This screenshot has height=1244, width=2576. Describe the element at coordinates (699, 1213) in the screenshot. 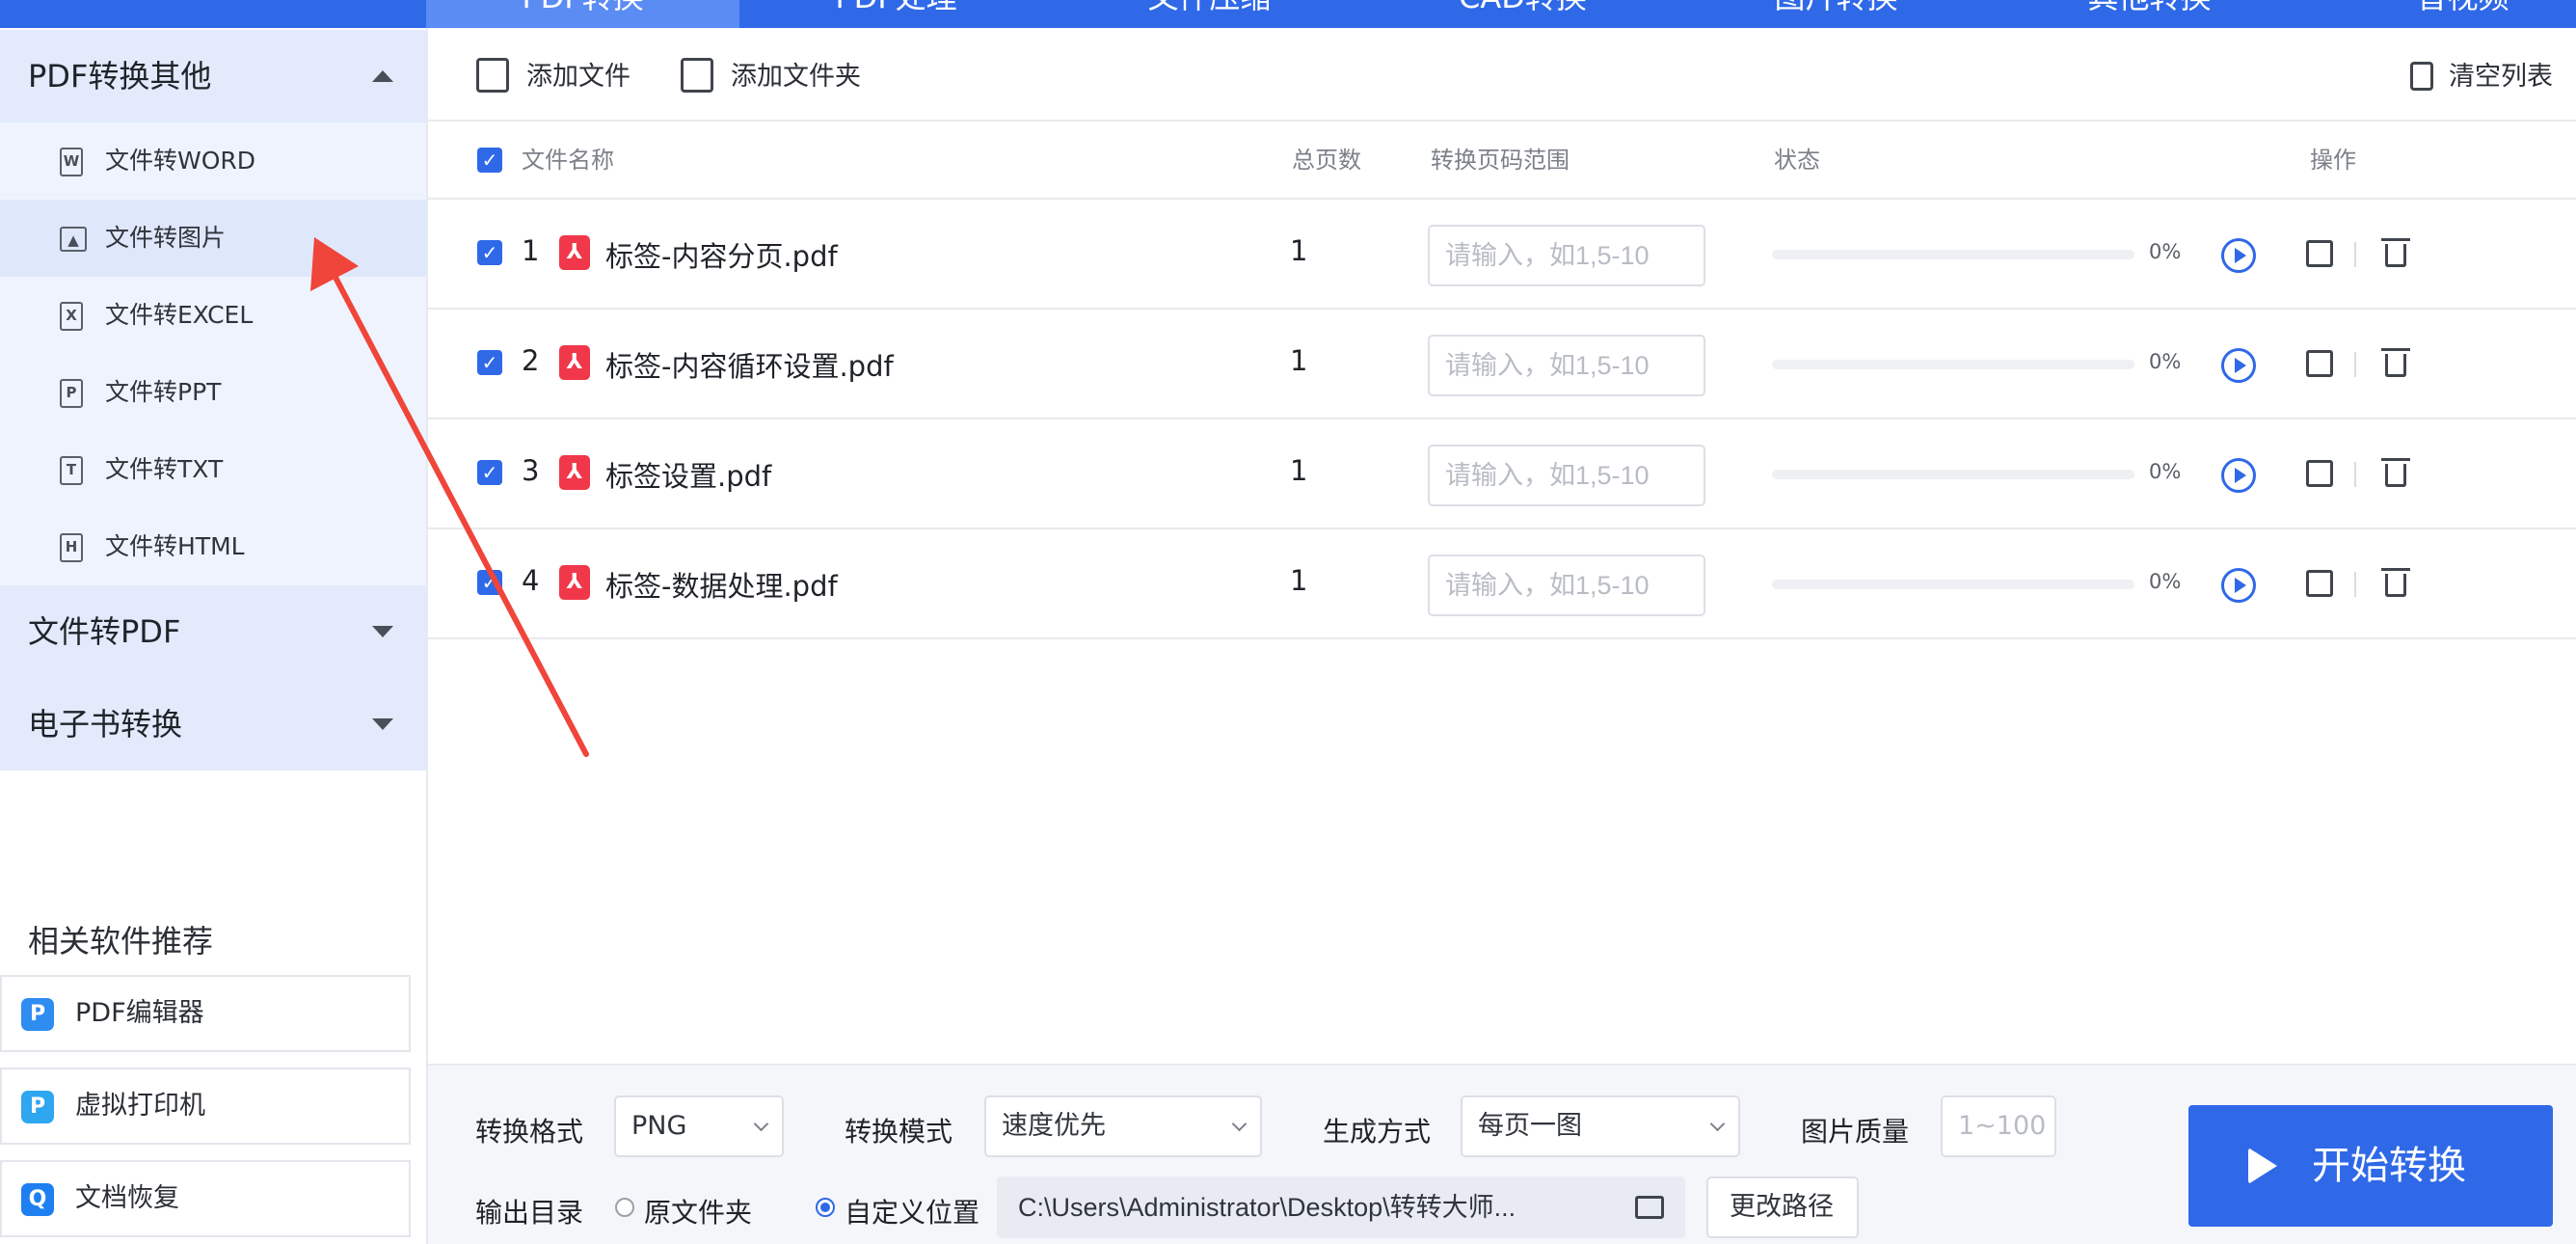

I see `radio-original-label: 原文件夹` at that location.